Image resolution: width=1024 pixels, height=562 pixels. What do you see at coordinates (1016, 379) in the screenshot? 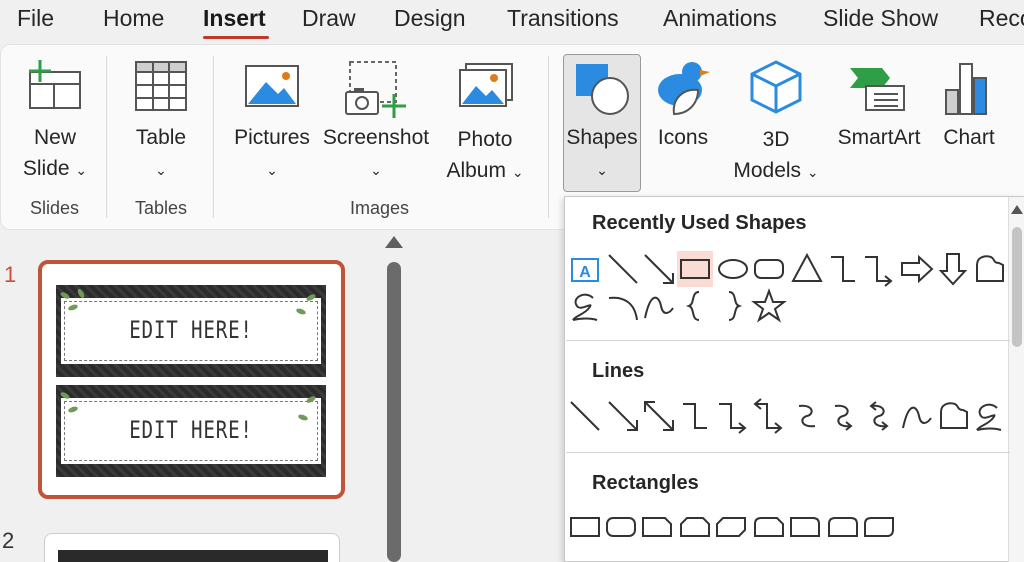
I see `dropdown-scrollbar` at bounding box center [1016, 379].